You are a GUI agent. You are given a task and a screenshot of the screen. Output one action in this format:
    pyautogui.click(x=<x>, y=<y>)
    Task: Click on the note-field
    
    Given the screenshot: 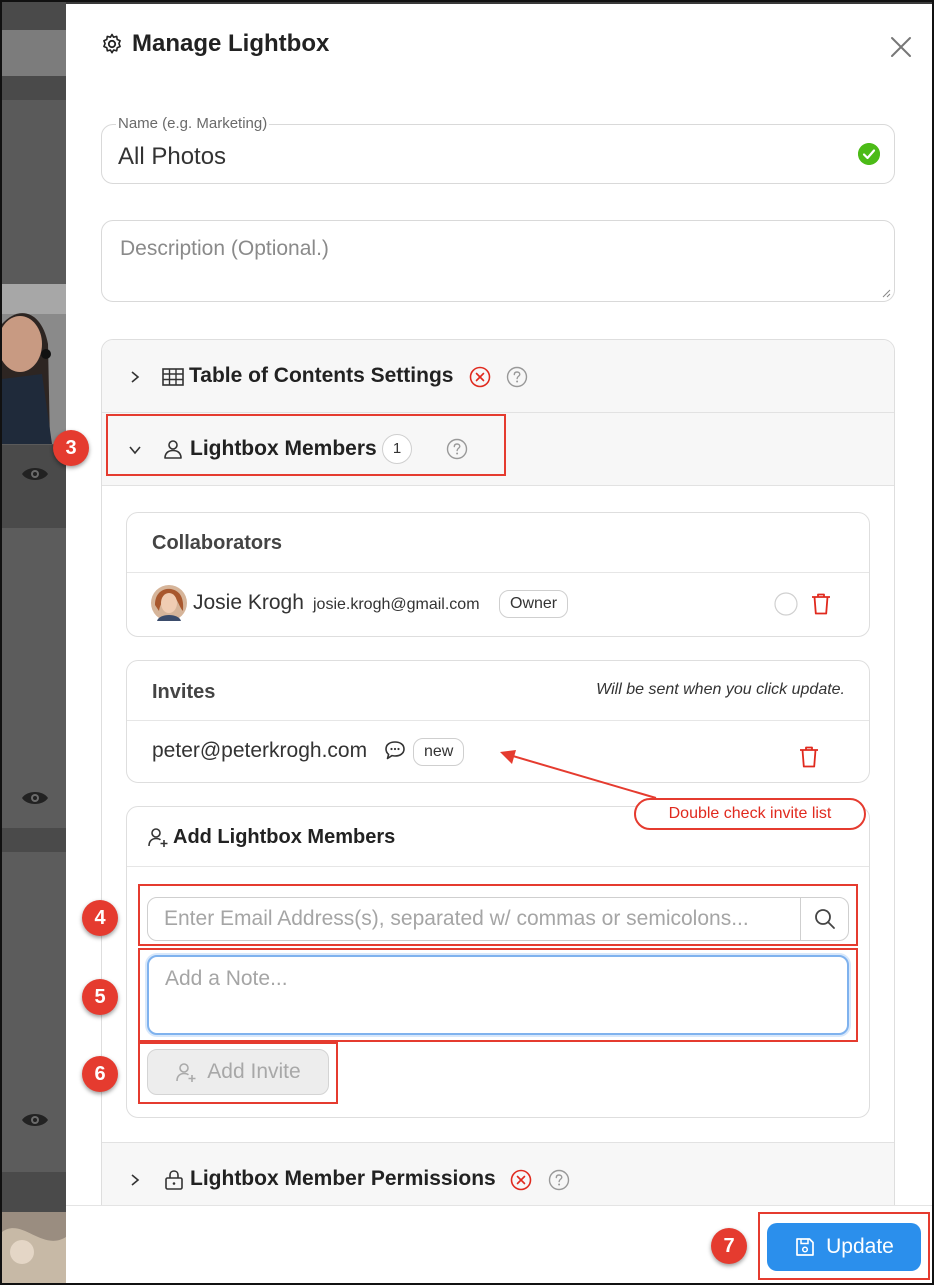 What is the action you would take?
    pyautogui.click(x=498, y=995)
    